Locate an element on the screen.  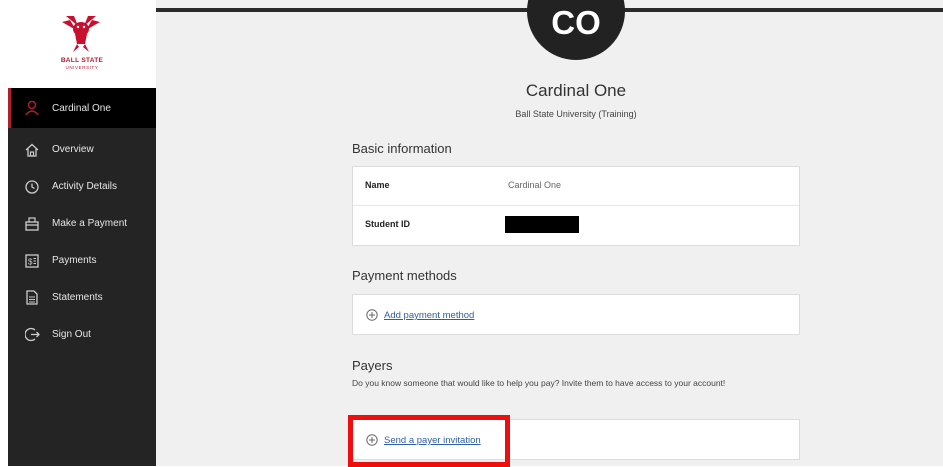
home-icon is located at coordinates (32, 150).